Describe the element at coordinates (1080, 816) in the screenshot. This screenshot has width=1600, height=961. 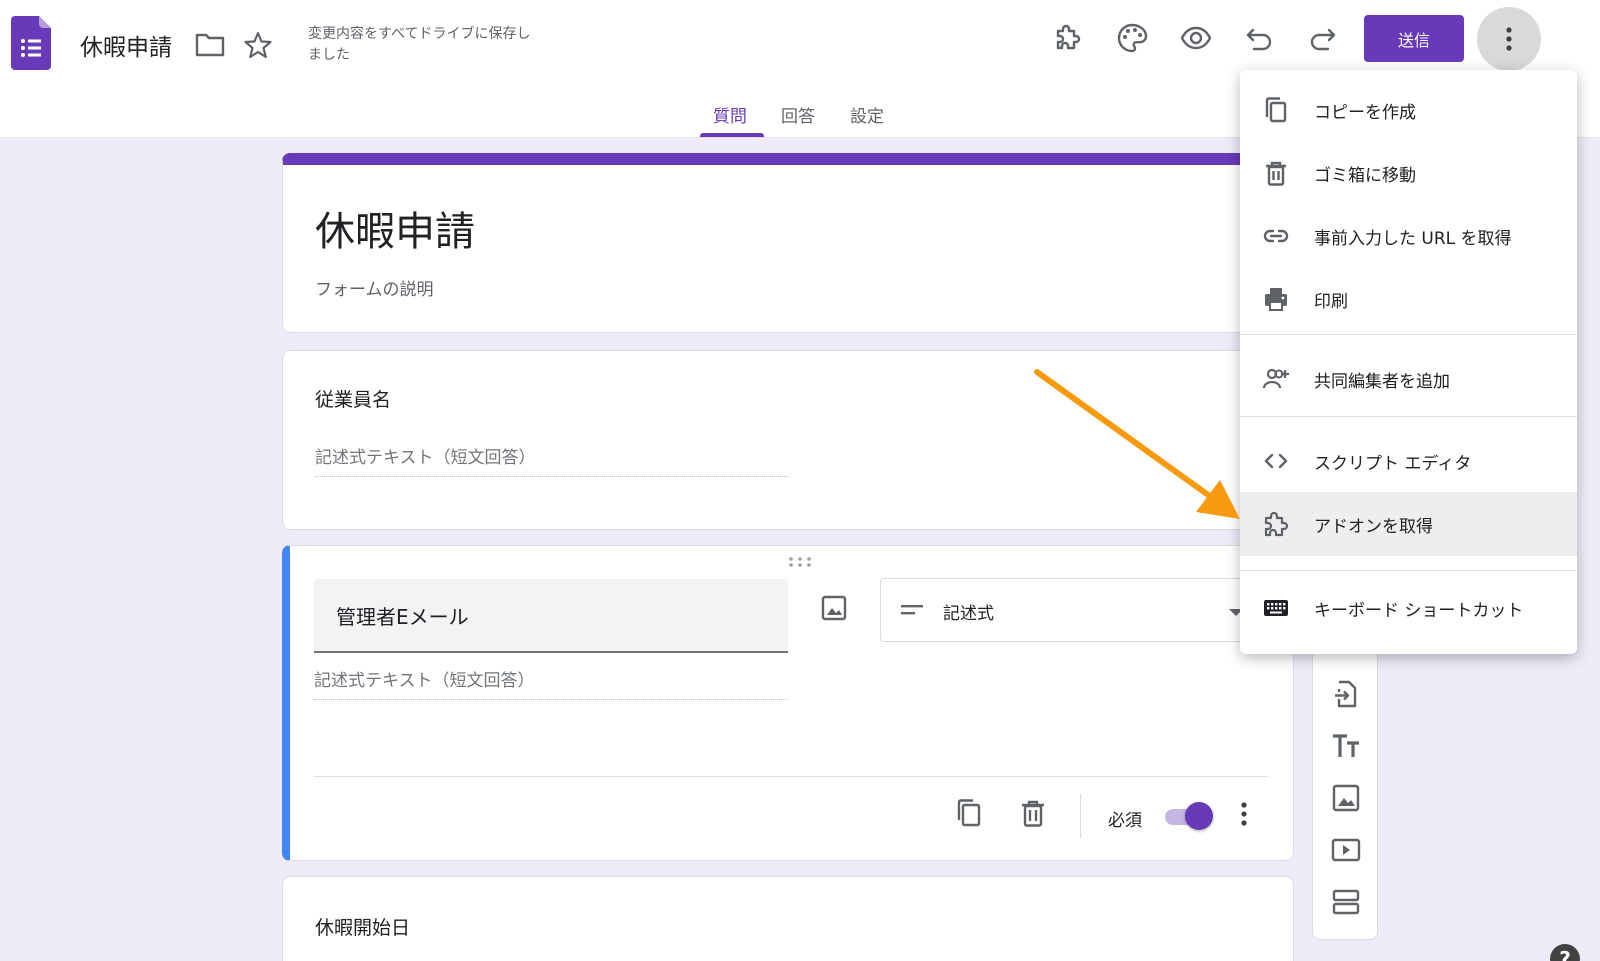
I see `footer-separator` at that location.